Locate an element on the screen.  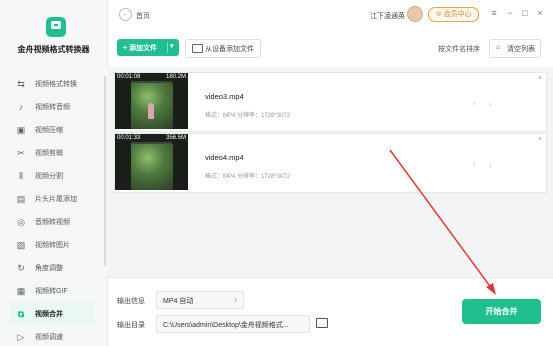
sort-by-name-button: 按文件名排序 is located at coordinates (459, 49).